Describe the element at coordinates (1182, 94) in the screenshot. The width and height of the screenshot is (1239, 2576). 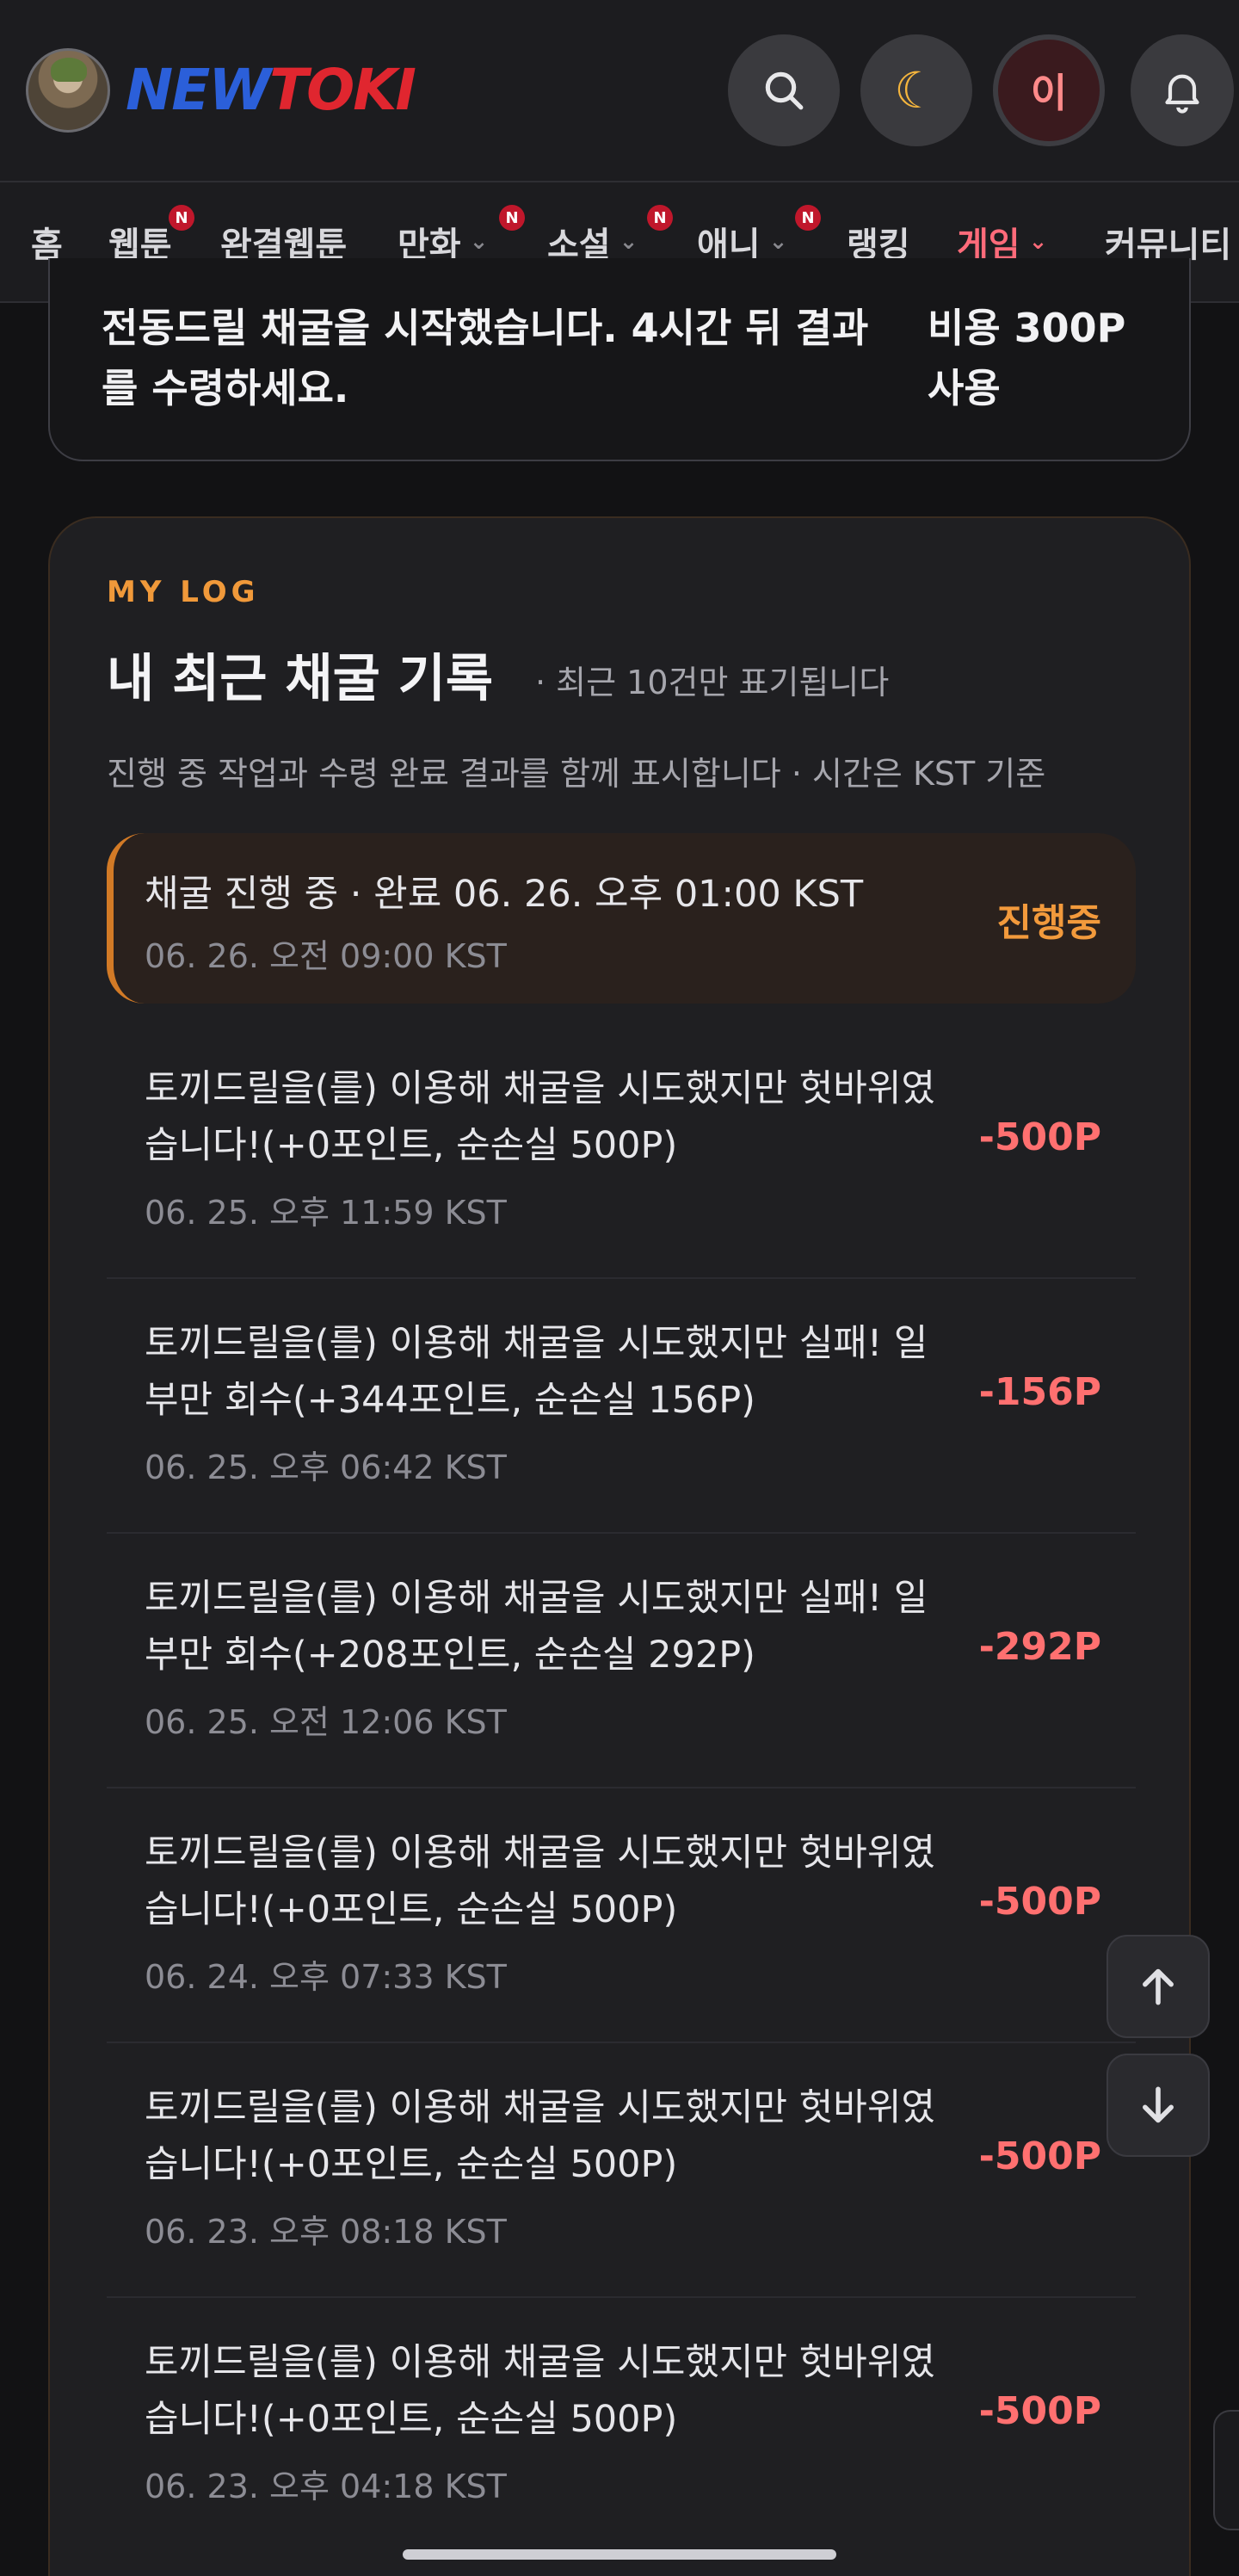
I see `bell-icon` at that location.